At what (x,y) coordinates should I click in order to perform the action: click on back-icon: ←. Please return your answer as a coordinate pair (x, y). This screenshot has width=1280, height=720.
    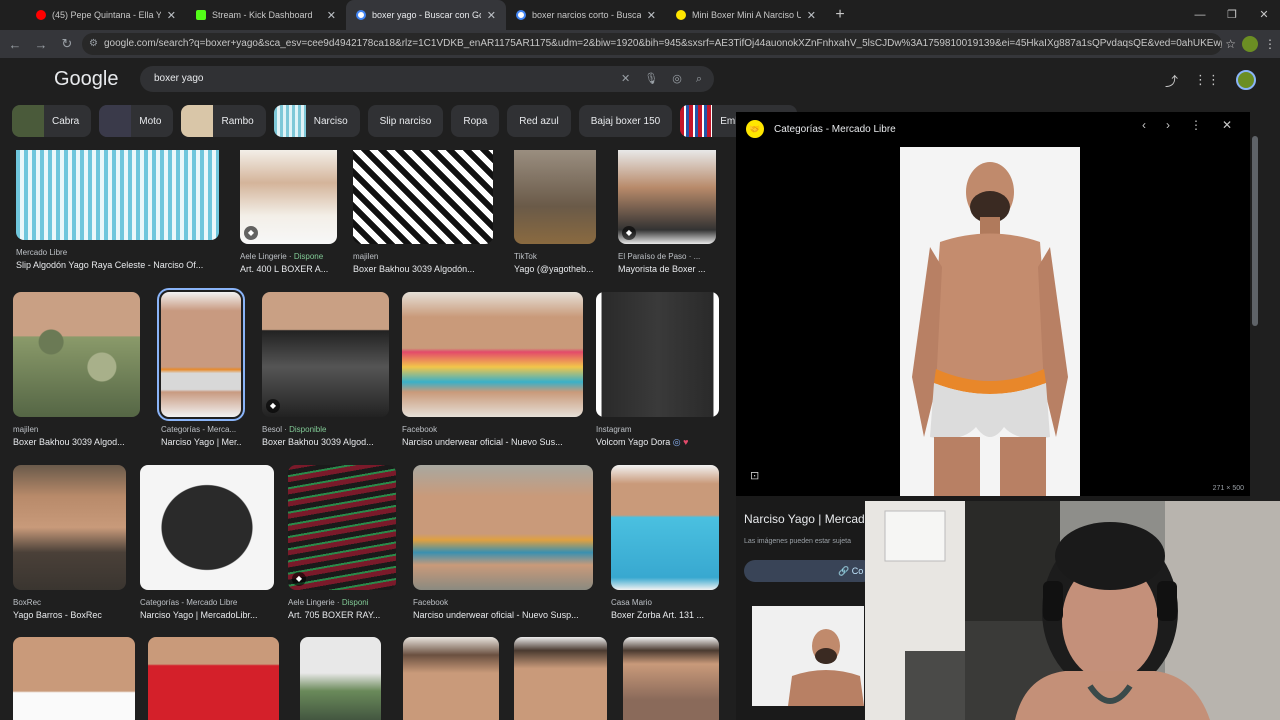
    Looking at the image, I should click on (15, 44).